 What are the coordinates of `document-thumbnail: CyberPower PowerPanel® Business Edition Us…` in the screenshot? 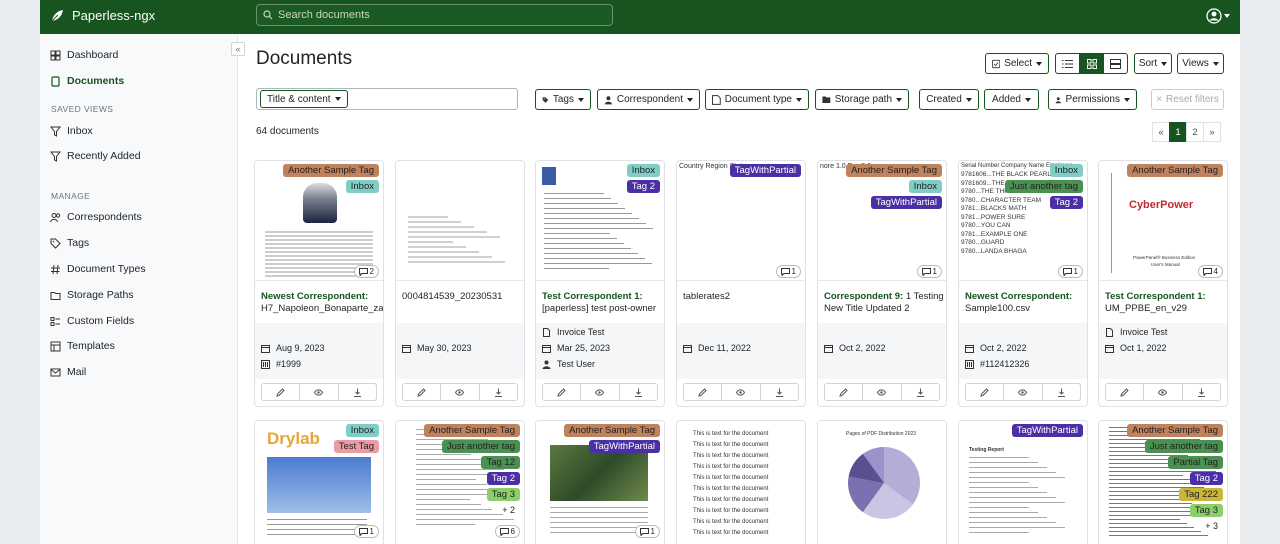 It's located at (1163, 221).